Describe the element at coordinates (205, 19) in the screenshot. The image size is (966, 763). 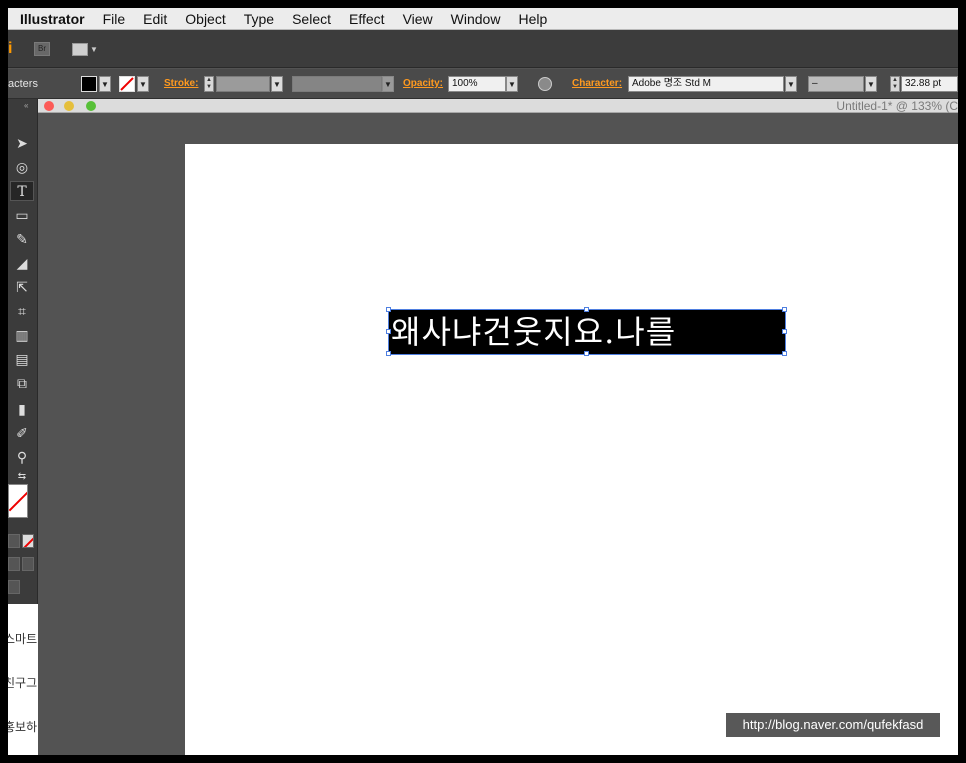
I see `menu-object: Object` at that location.